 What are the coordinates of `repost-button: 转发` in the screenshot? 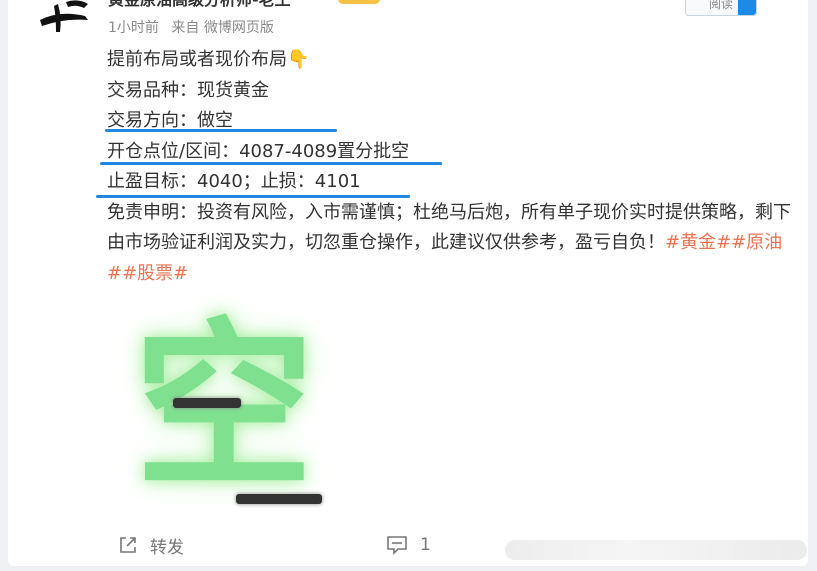 It's located at (151, 545).